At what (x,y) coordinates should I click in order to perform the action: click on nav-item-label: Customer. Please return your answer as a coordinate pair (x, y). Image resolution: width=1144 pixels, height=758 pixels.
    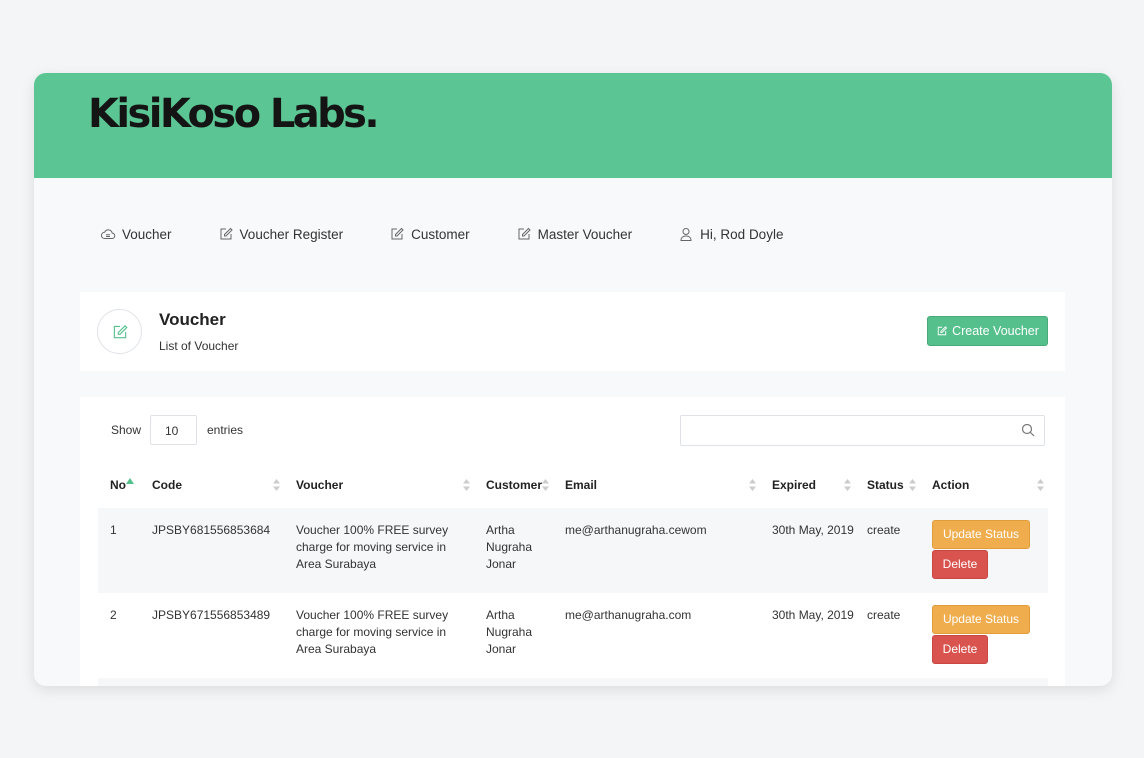
    Looking at the image, I should click on (440, 234).